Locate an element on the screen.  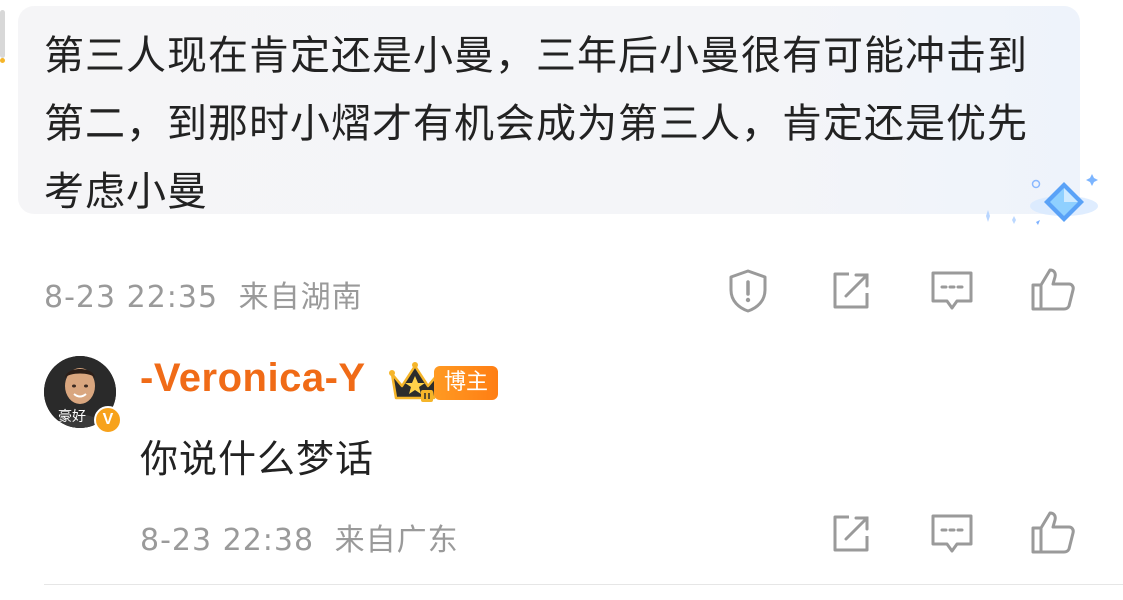
reply-share-button is located at coordinates (851, 534).